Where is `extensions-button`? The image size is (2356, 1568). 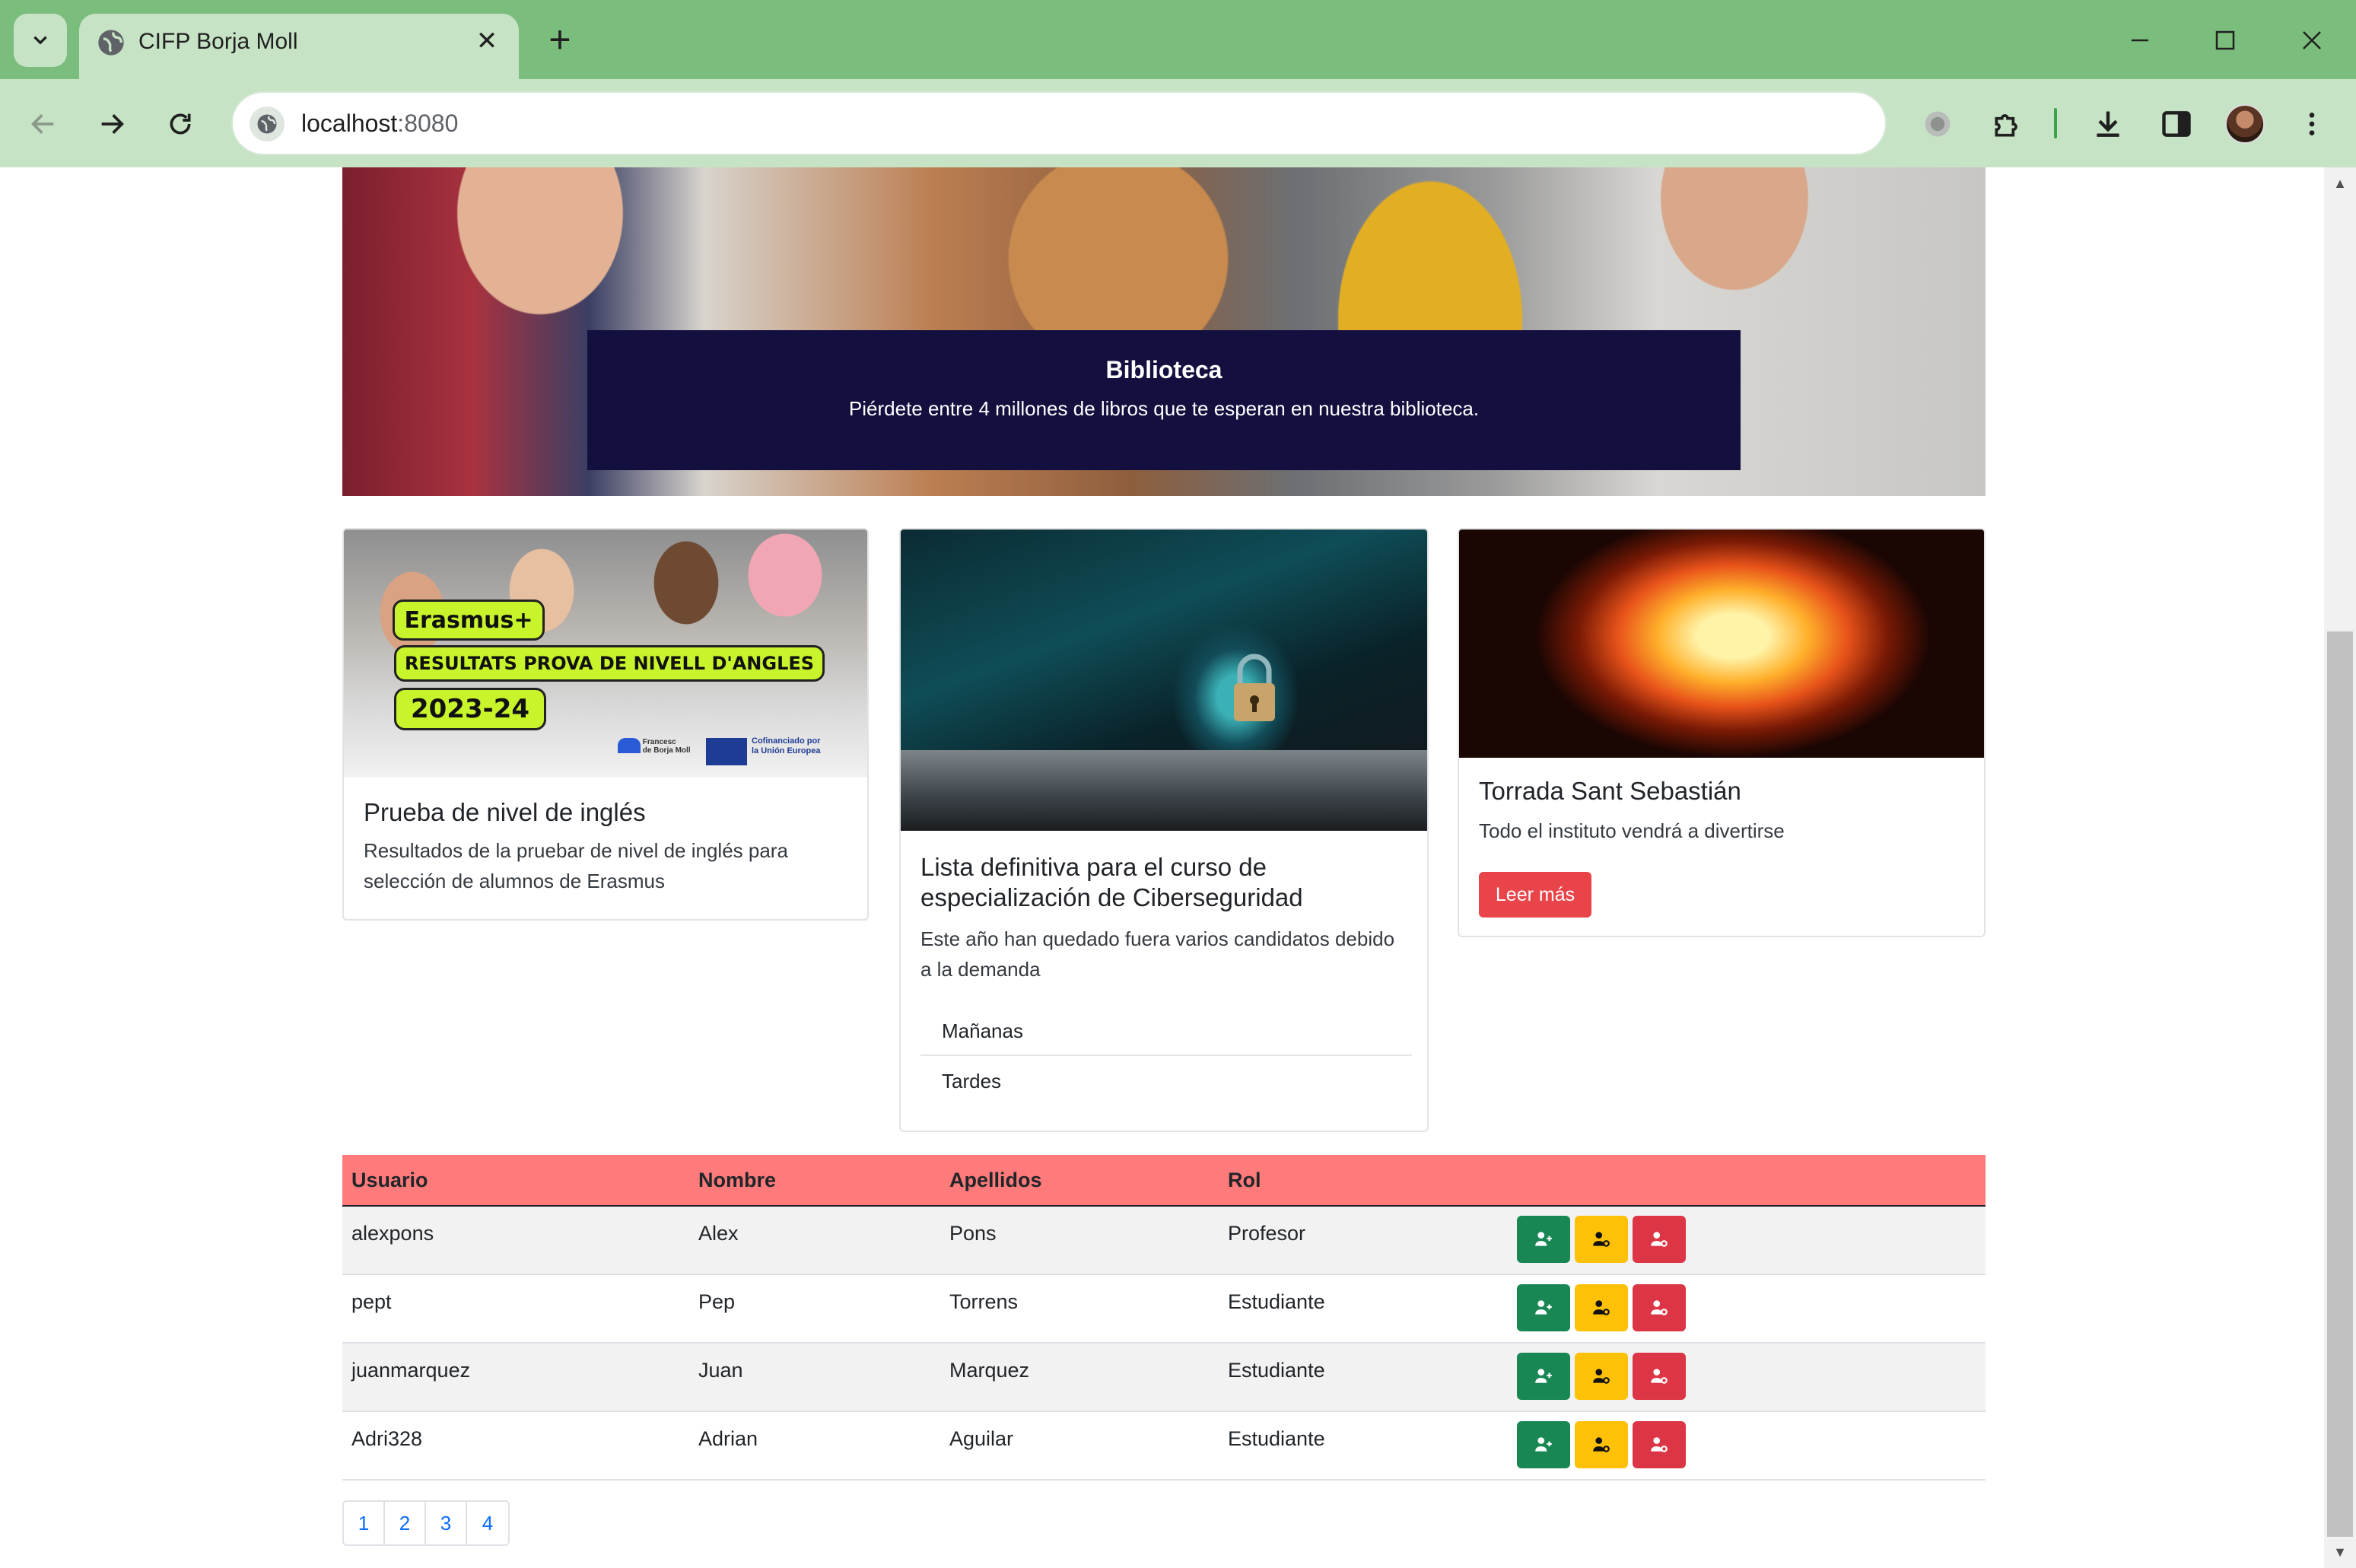
extensions-button is located at coordinates (2008, 124).